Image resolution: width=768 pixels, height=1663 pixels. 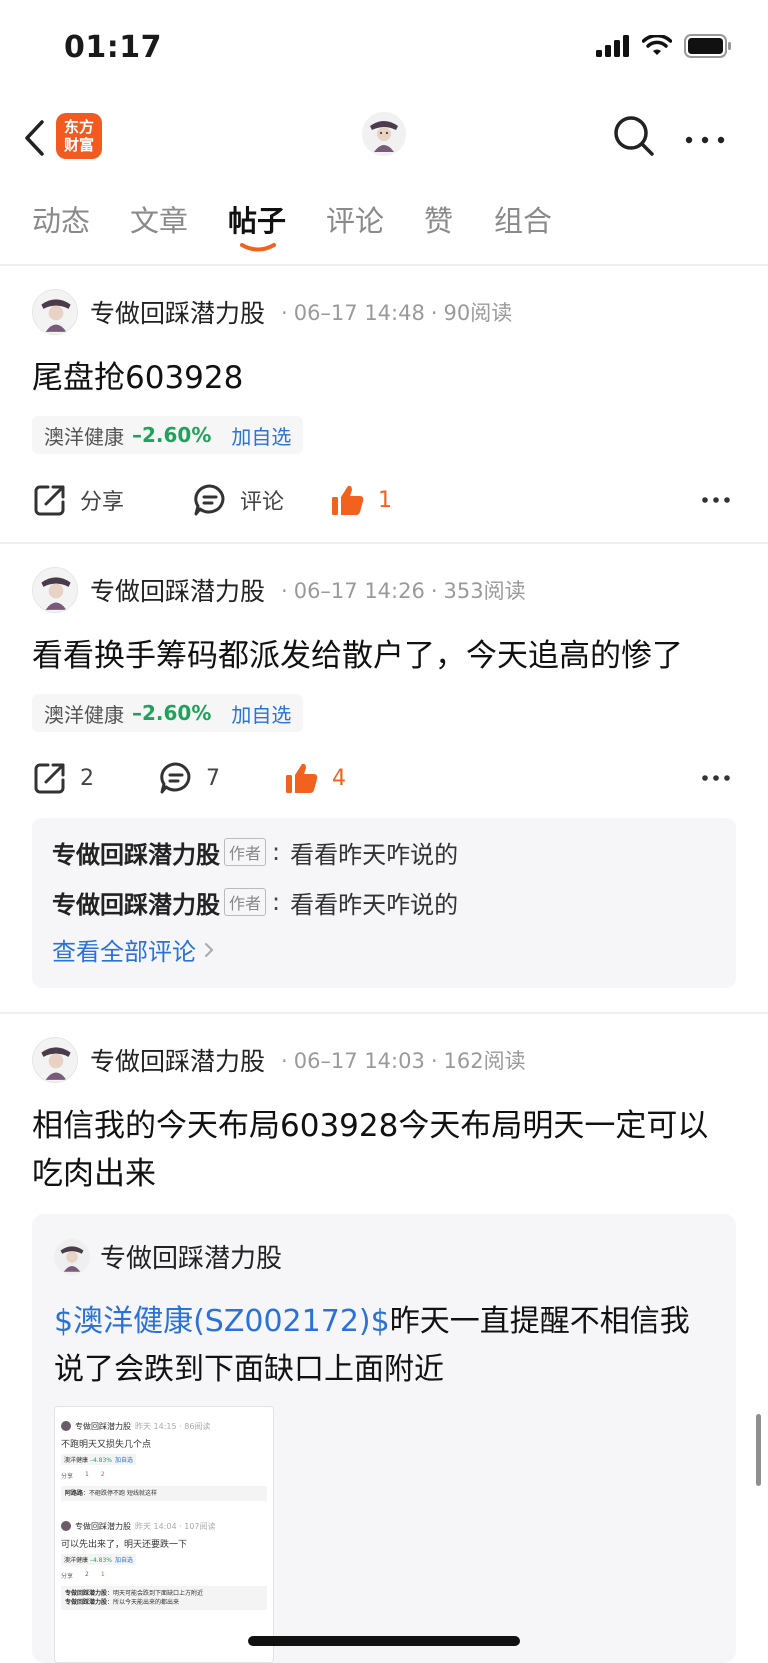 I want to click on active-tab-indicator, so click(x=258, y=247).